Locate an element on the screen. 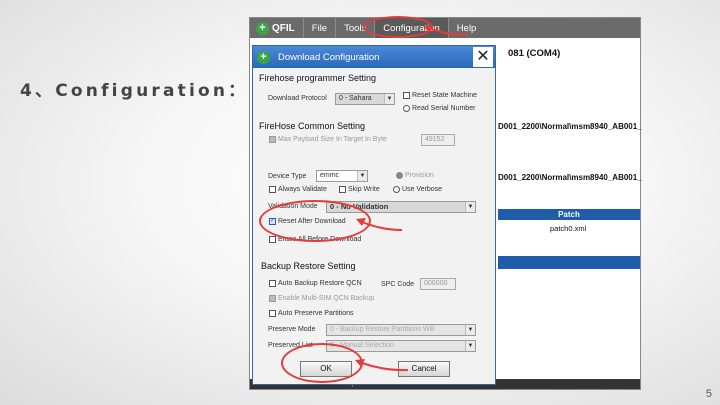  rawprogram-path: D001_2200\Normal\msm8940_AB001_ is located at coordinates (570, 177).